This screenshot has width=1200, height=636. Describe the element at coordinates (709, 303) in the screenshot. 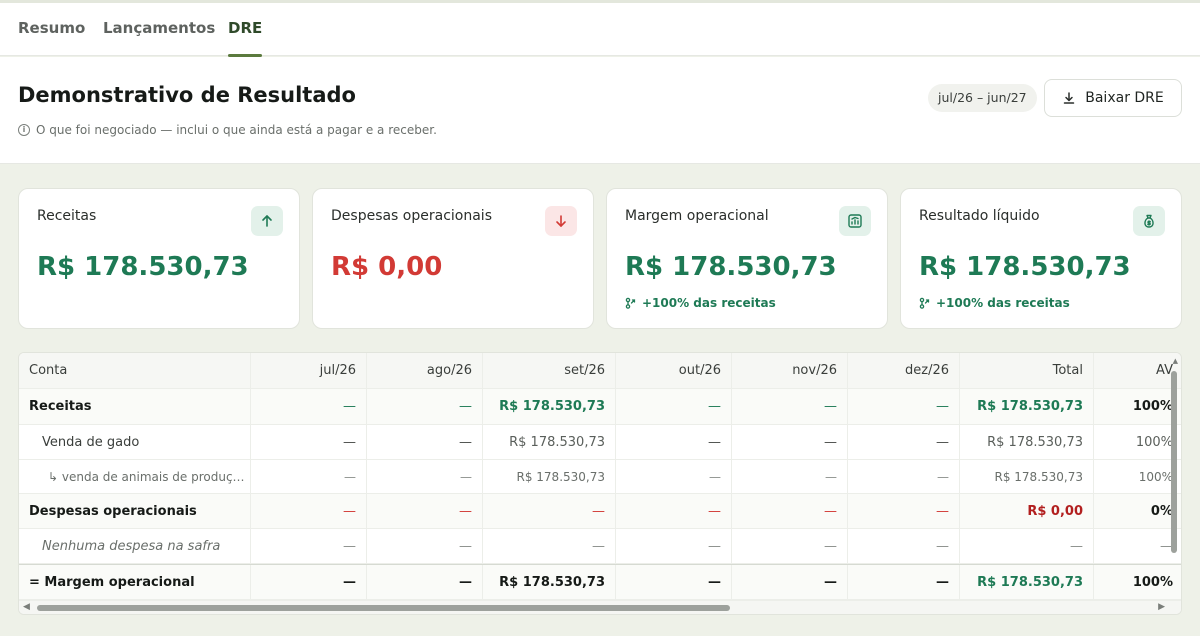

I see `card-note-text: +100% das receitas` at that location.